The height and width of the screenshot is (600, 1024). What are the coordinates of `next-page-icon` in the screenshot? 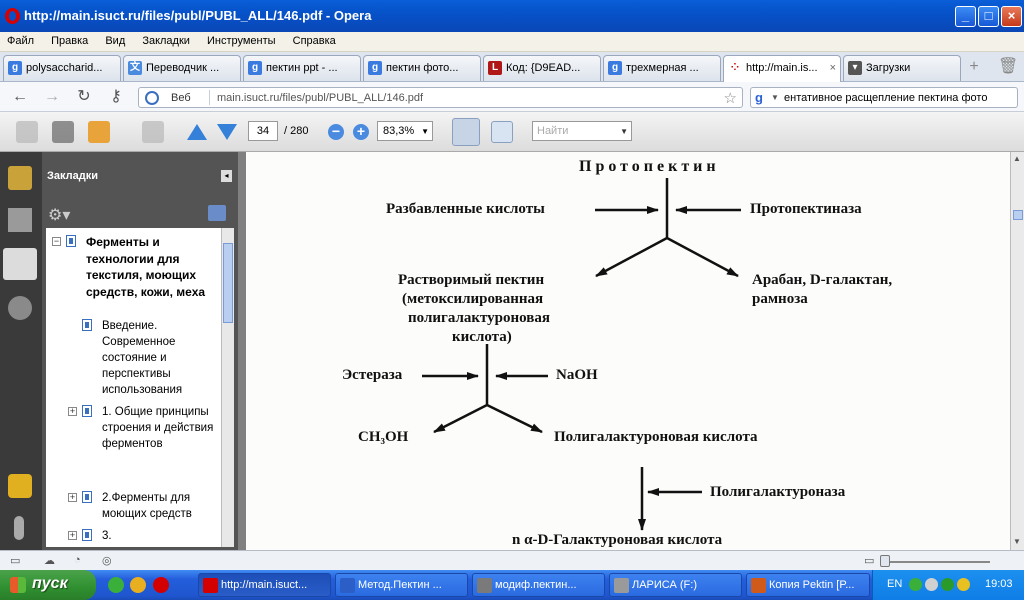 It's located at (227, 132).